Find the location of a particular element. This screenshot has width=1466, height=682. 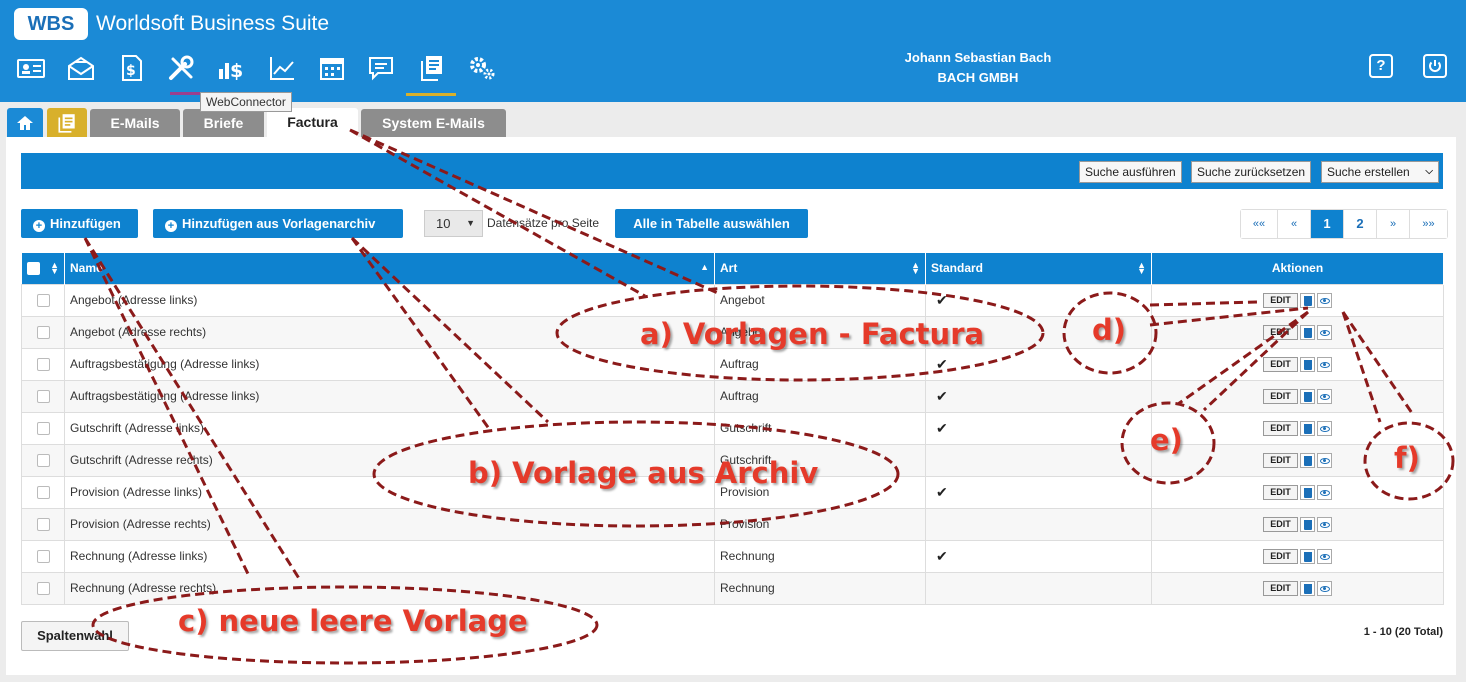

sort-asc-icon: ▲ is located at coordinates (704, 267).